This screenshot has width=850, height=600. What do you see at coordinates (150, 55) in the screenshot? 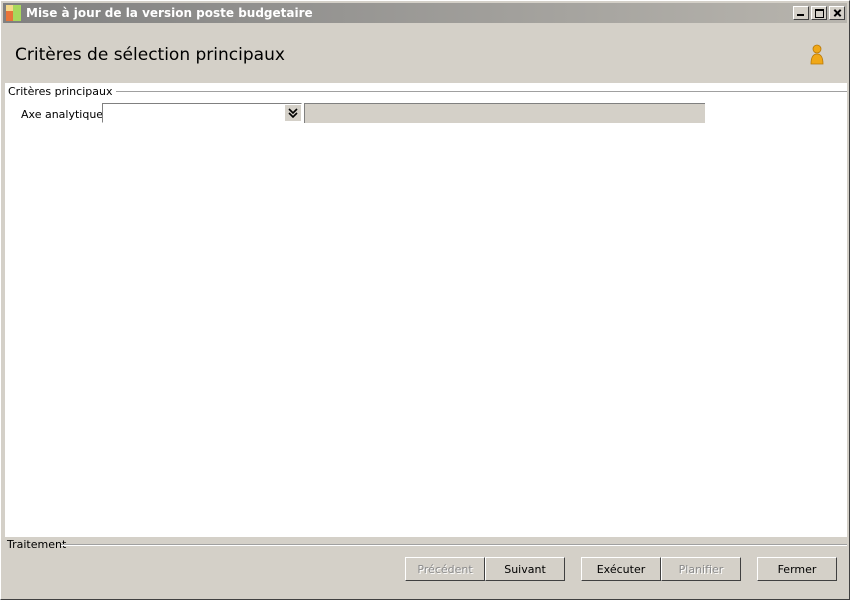
I see `page-title: Critères de sélection principaux` at bounding box center [150, 55].